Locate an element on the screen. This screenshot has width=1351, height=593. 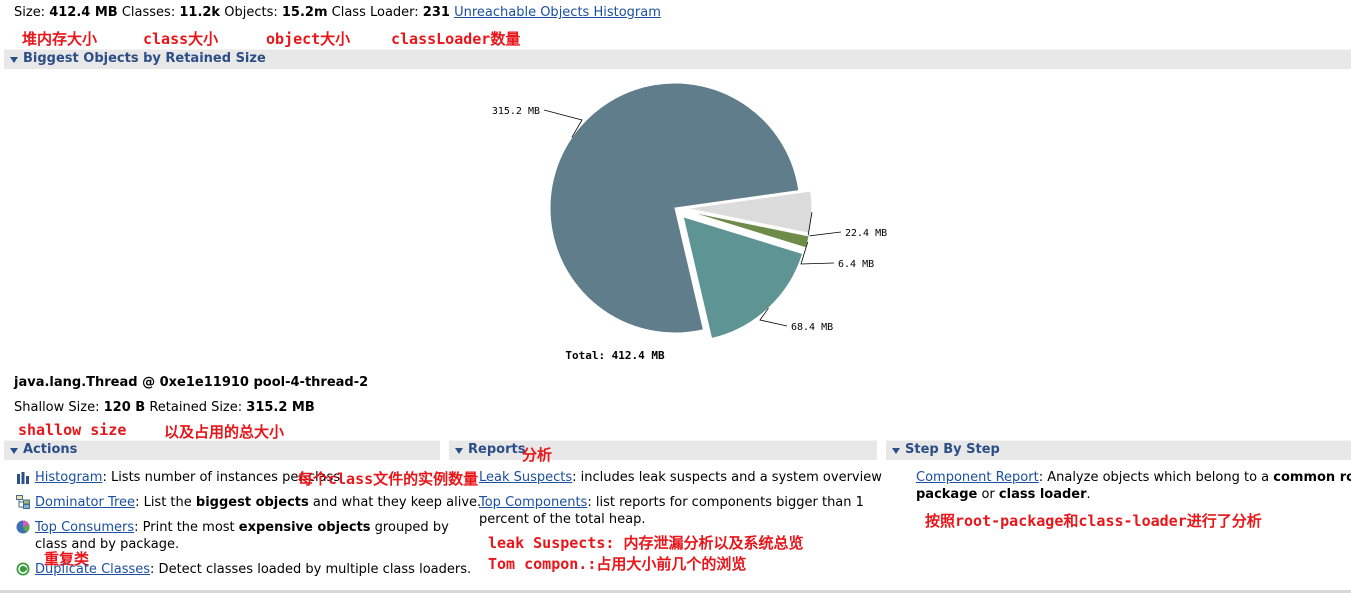
annotation-shallow-size: shallow size is located at coordinates (72, 430).